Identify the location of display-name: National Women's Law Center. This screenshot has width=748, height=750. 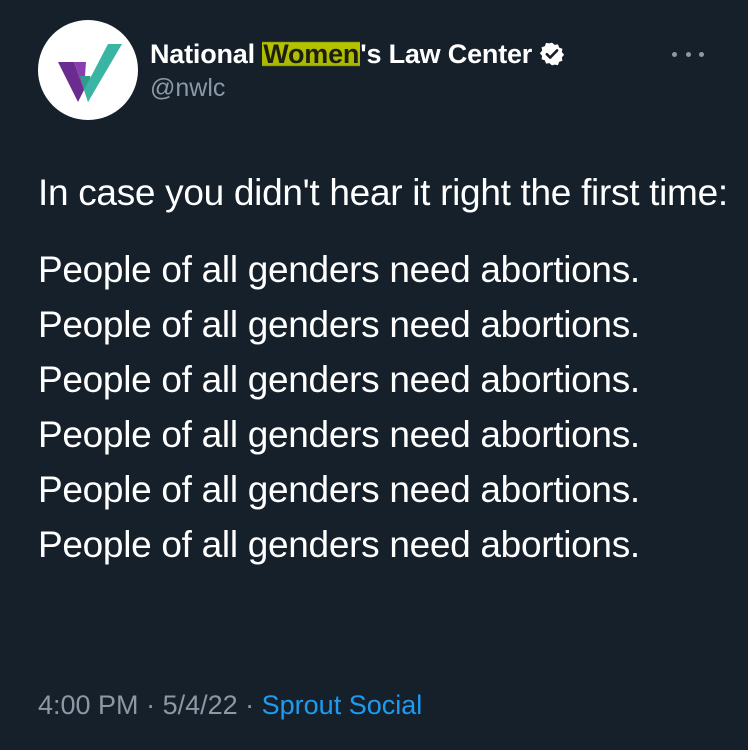
(341, 54).